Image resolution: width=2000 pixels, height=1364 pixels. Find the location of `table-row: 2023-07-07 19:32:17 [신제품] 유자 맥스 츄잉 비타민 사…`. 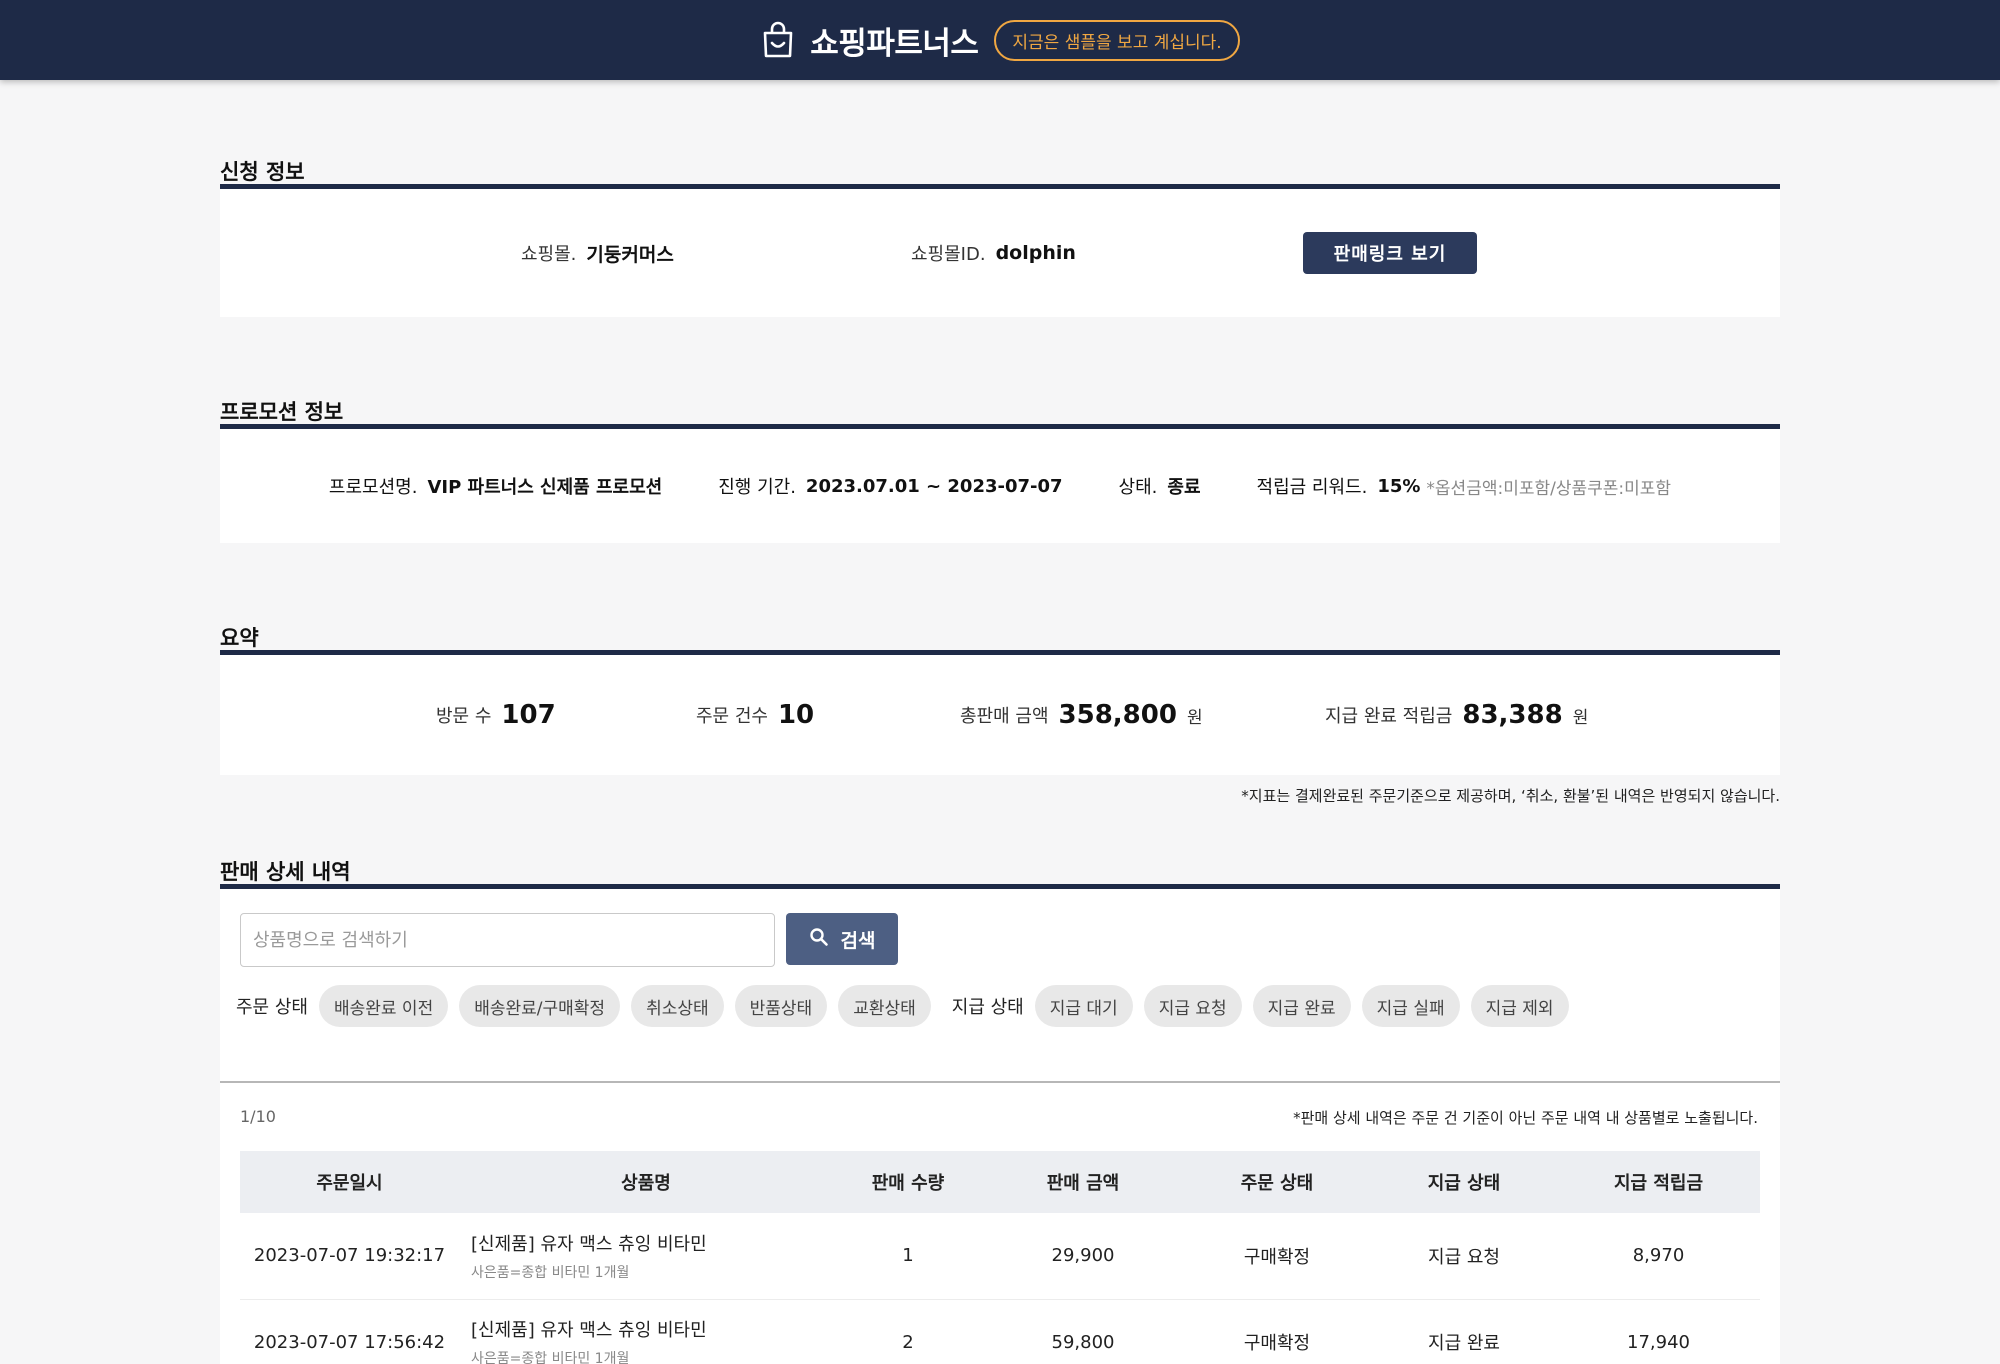

table-row: 2023-07-07 19:32:17 [신제품] 유자 맥스 츄잉 비타민 사… is located at coordinates (1000, 1256).